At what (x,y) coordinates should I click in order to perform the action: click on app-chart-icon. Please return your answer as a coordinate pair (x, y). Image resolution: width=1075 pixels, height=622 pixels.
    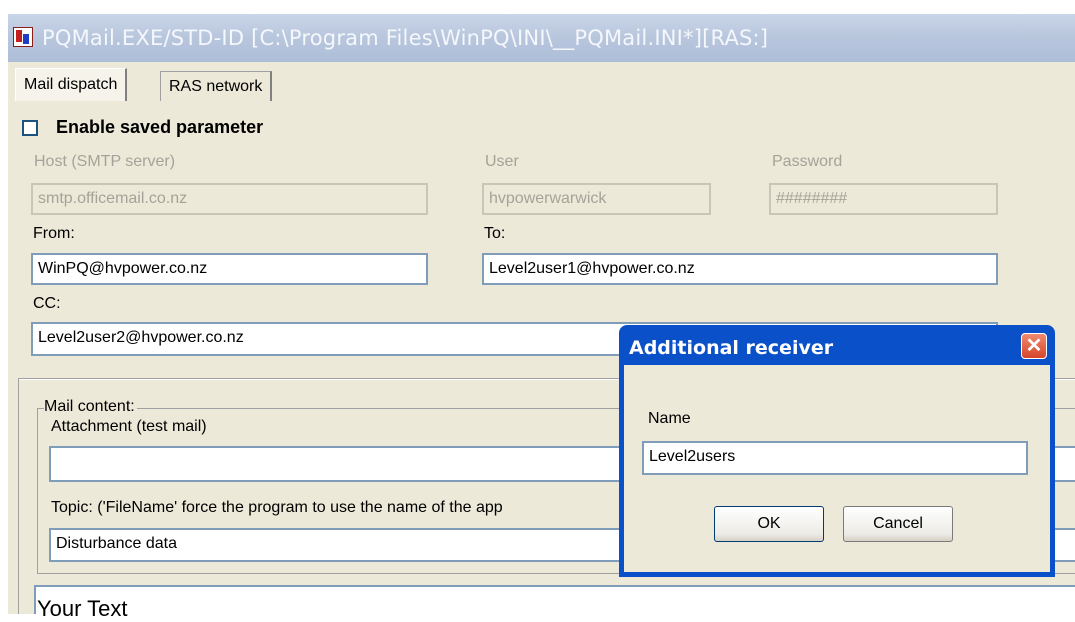
    Looking at the image, I should click on (23, 37).